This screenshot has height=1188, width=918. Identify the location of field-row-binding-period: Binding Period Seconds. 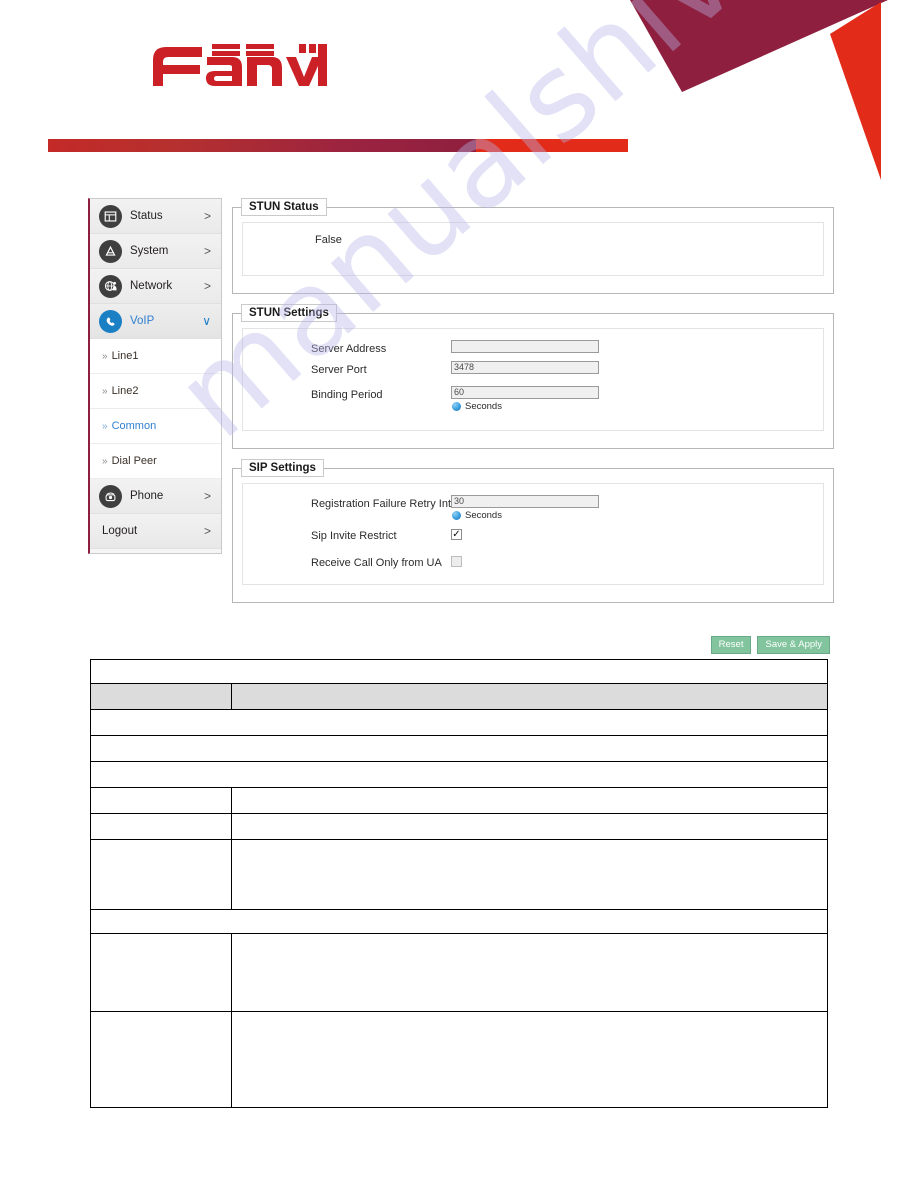
(533, 399).